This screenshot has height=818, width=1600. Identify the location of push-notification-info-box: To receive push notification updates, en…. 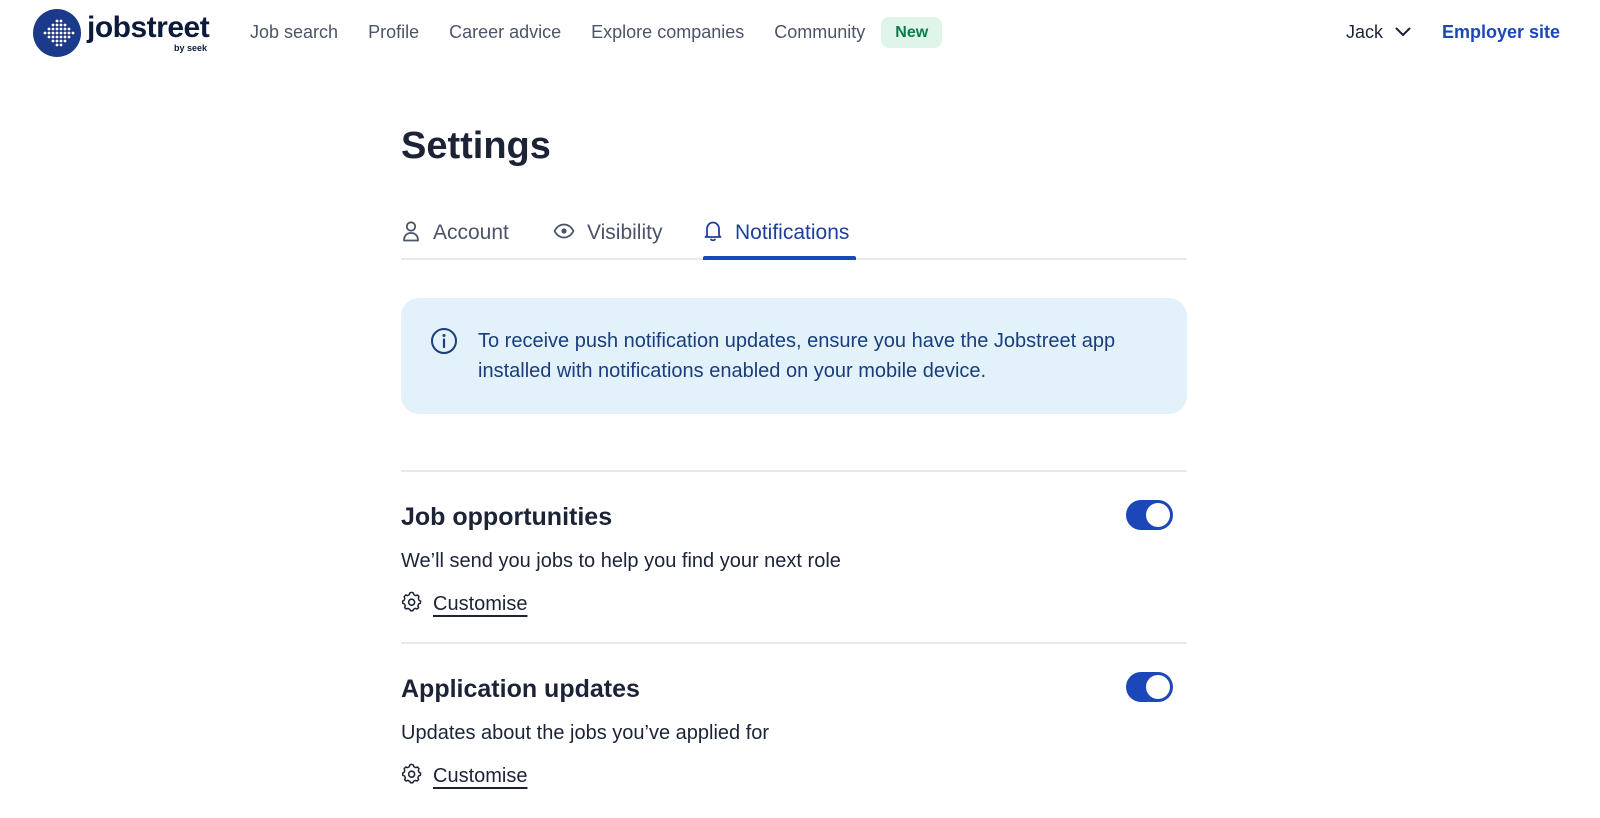
(794, 356).